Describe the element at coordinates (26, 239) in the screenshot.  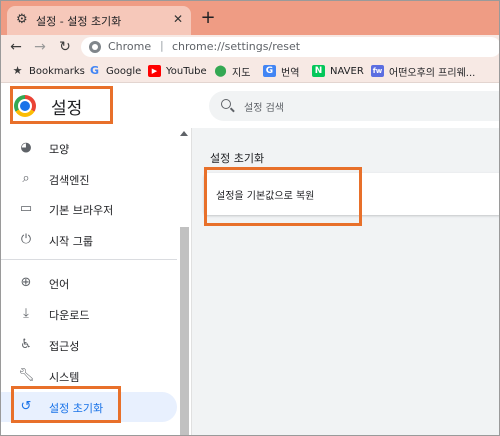
I see `power-icon: ⏻` at that location.